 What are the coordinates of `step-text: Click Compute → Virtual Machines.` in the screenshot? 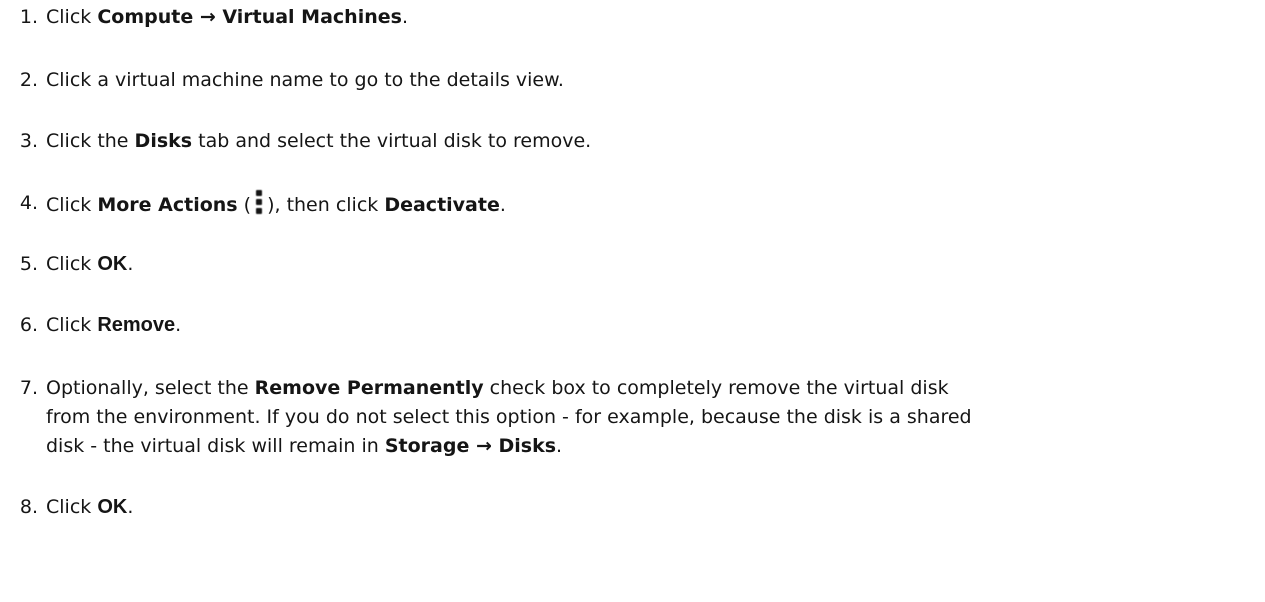 It's located at (227, 17).